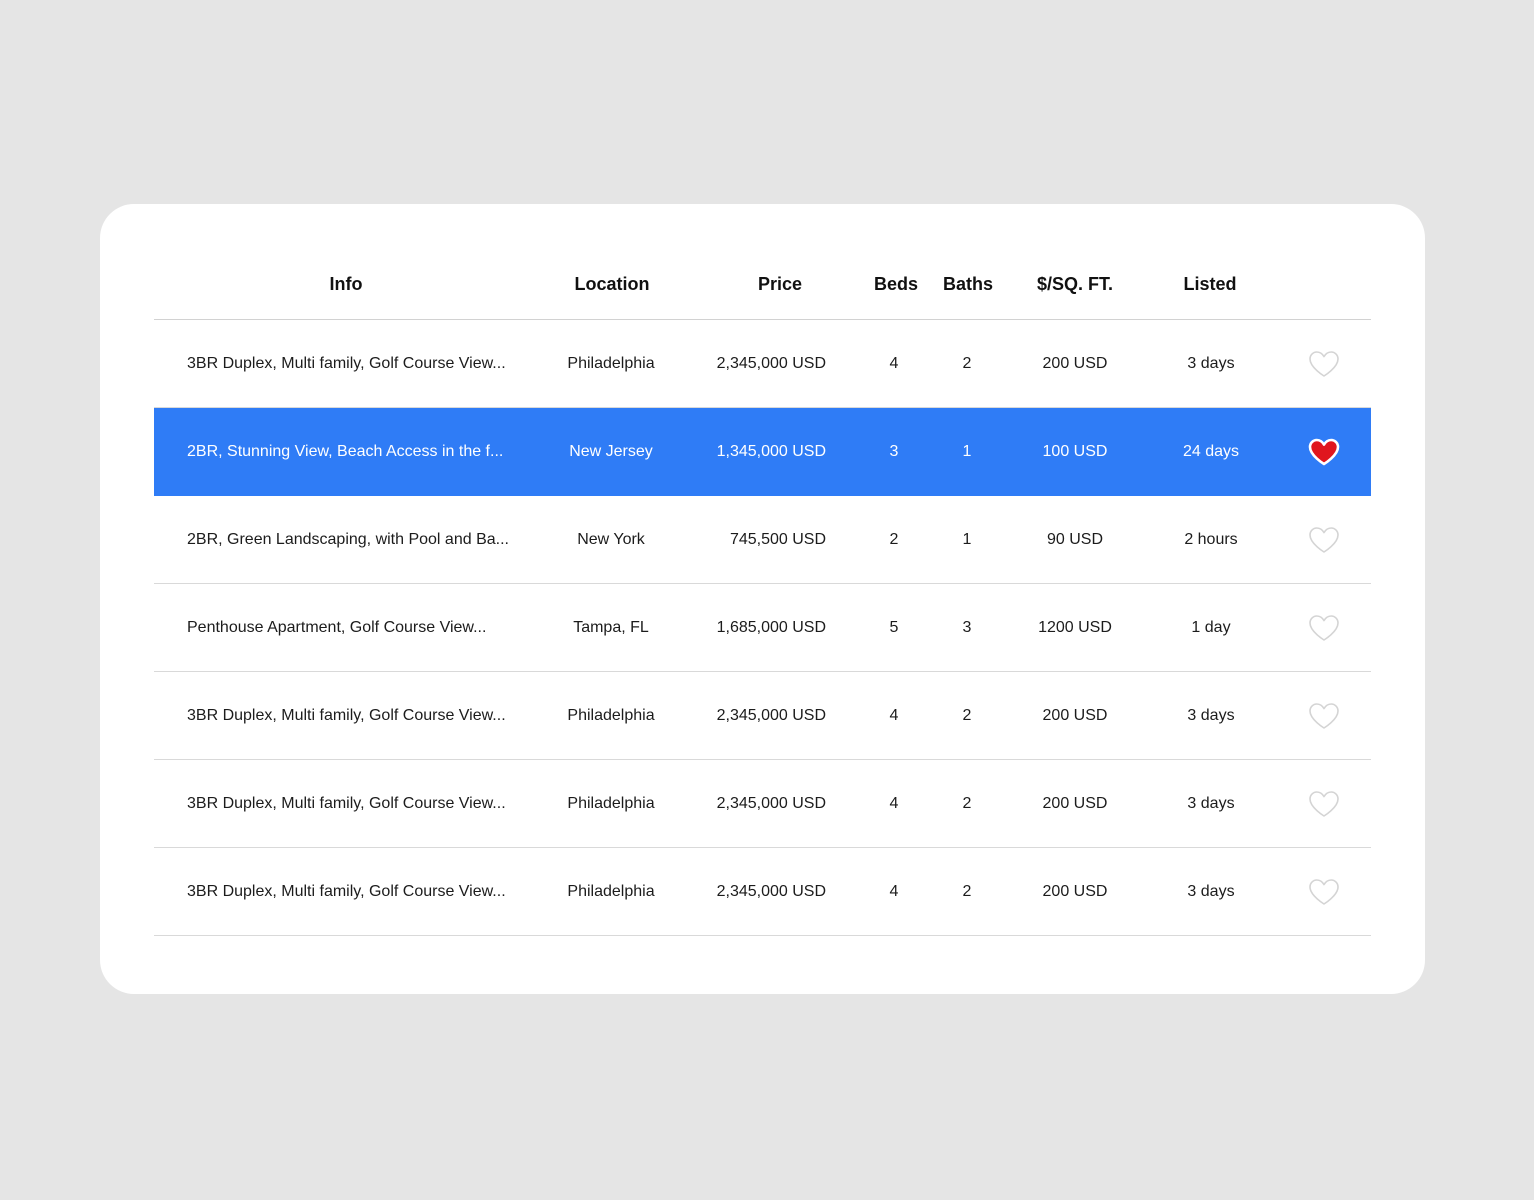 Image resolution: width=1534 pixels, height=1200 pixels. I want to click on listing-price: 1,685,000 USD, so click(771, 627).